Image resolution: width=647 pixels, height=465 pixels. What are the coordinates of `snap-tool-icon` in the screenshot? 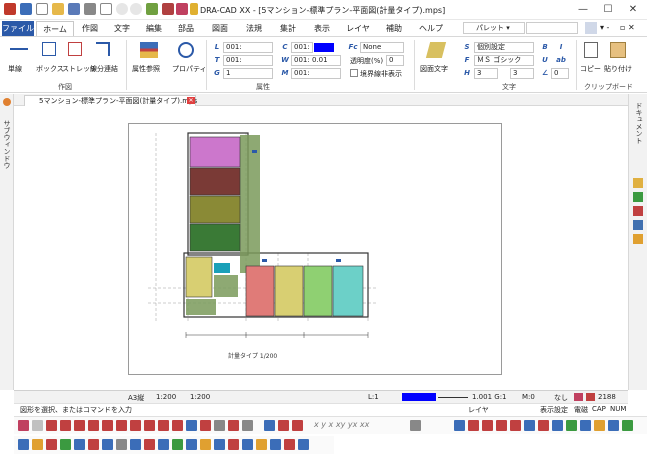 It's located at (23, 425).